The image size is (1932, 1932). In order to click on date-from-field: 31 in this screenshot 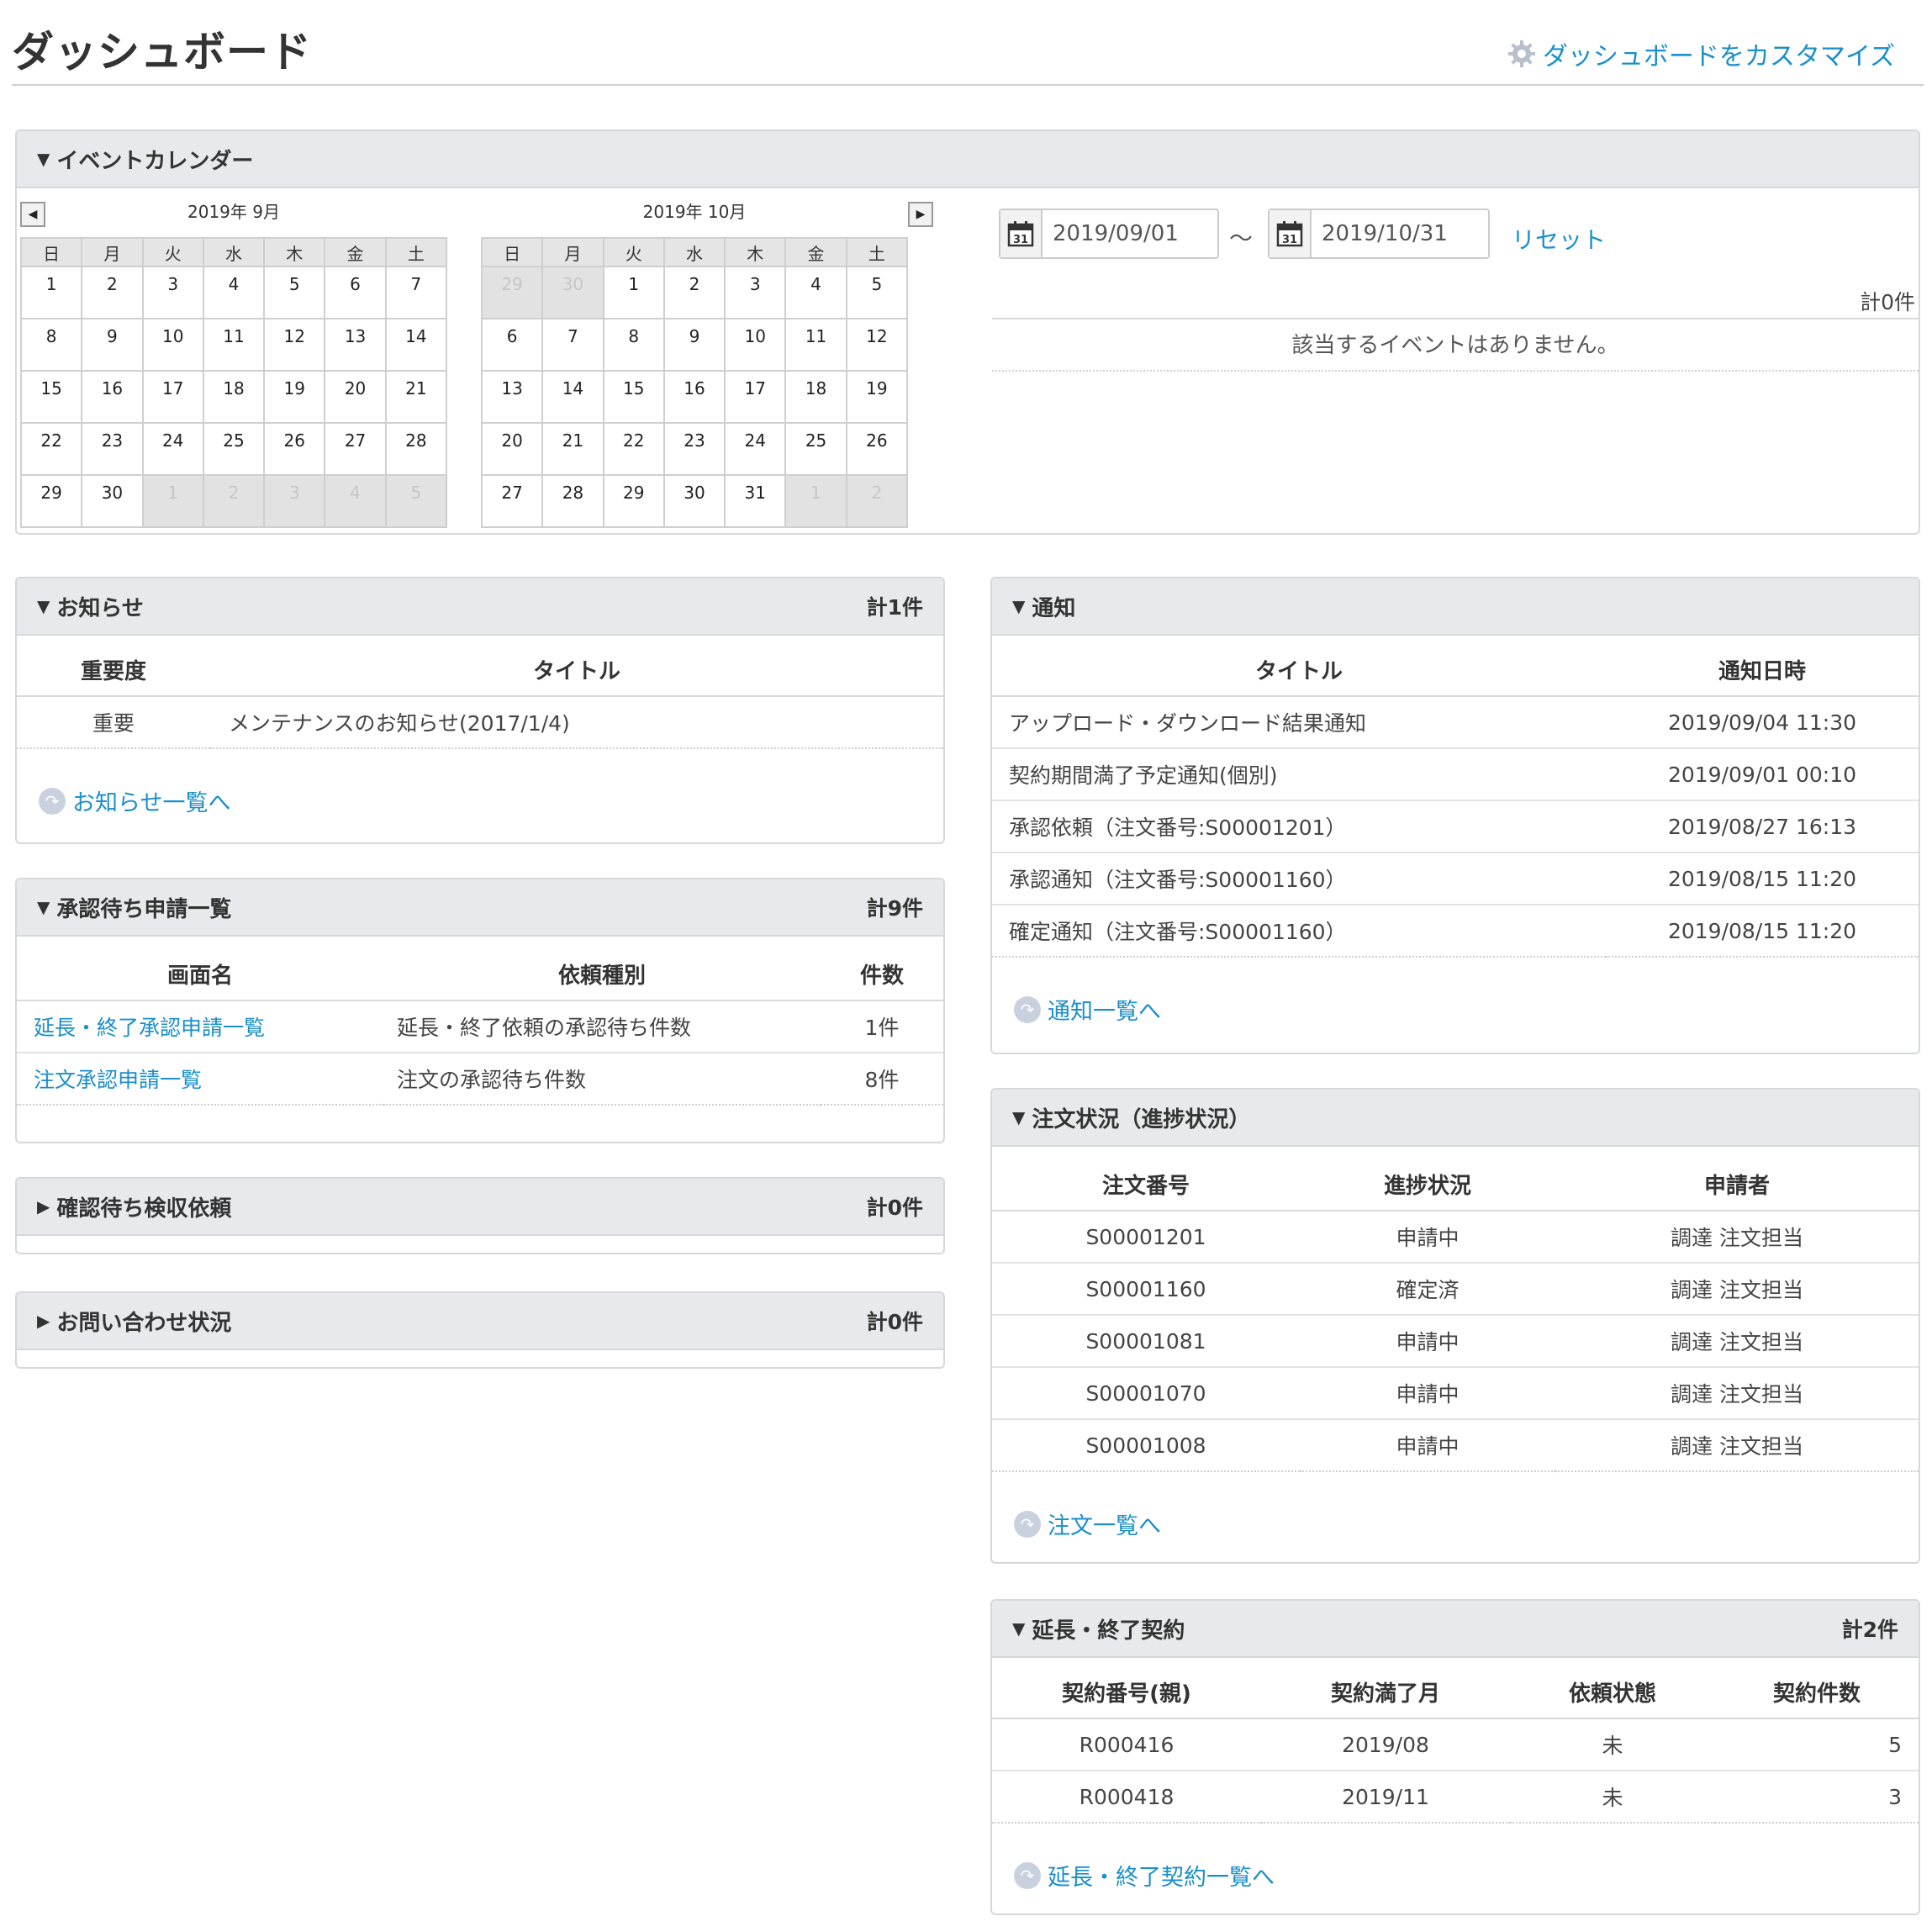, I will do `click(1109, 234)`.